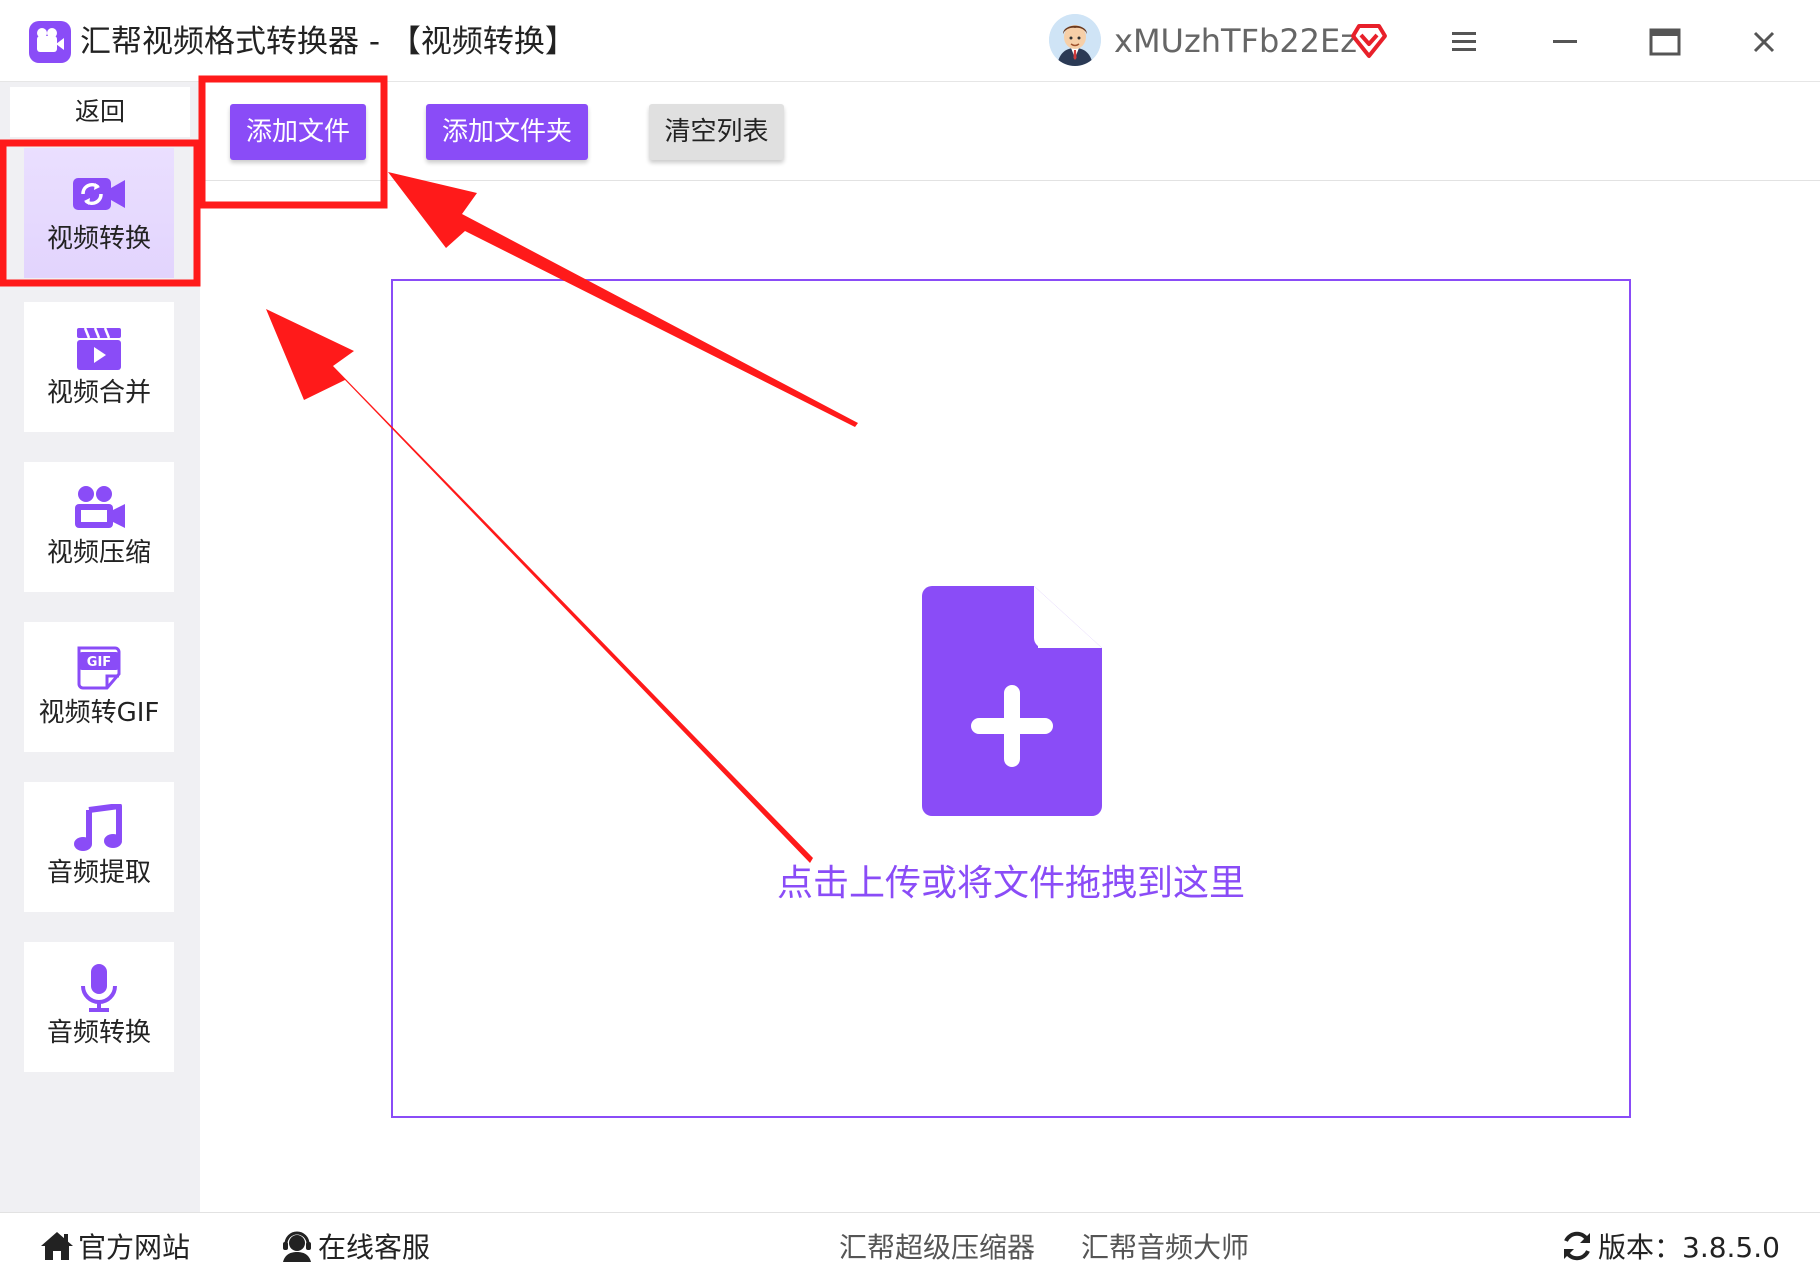 This screenshot has width=1820, height=1280. Describe the element at coordinates (99, 194) in the screenshot. I see `video-convert-icon` at that location.